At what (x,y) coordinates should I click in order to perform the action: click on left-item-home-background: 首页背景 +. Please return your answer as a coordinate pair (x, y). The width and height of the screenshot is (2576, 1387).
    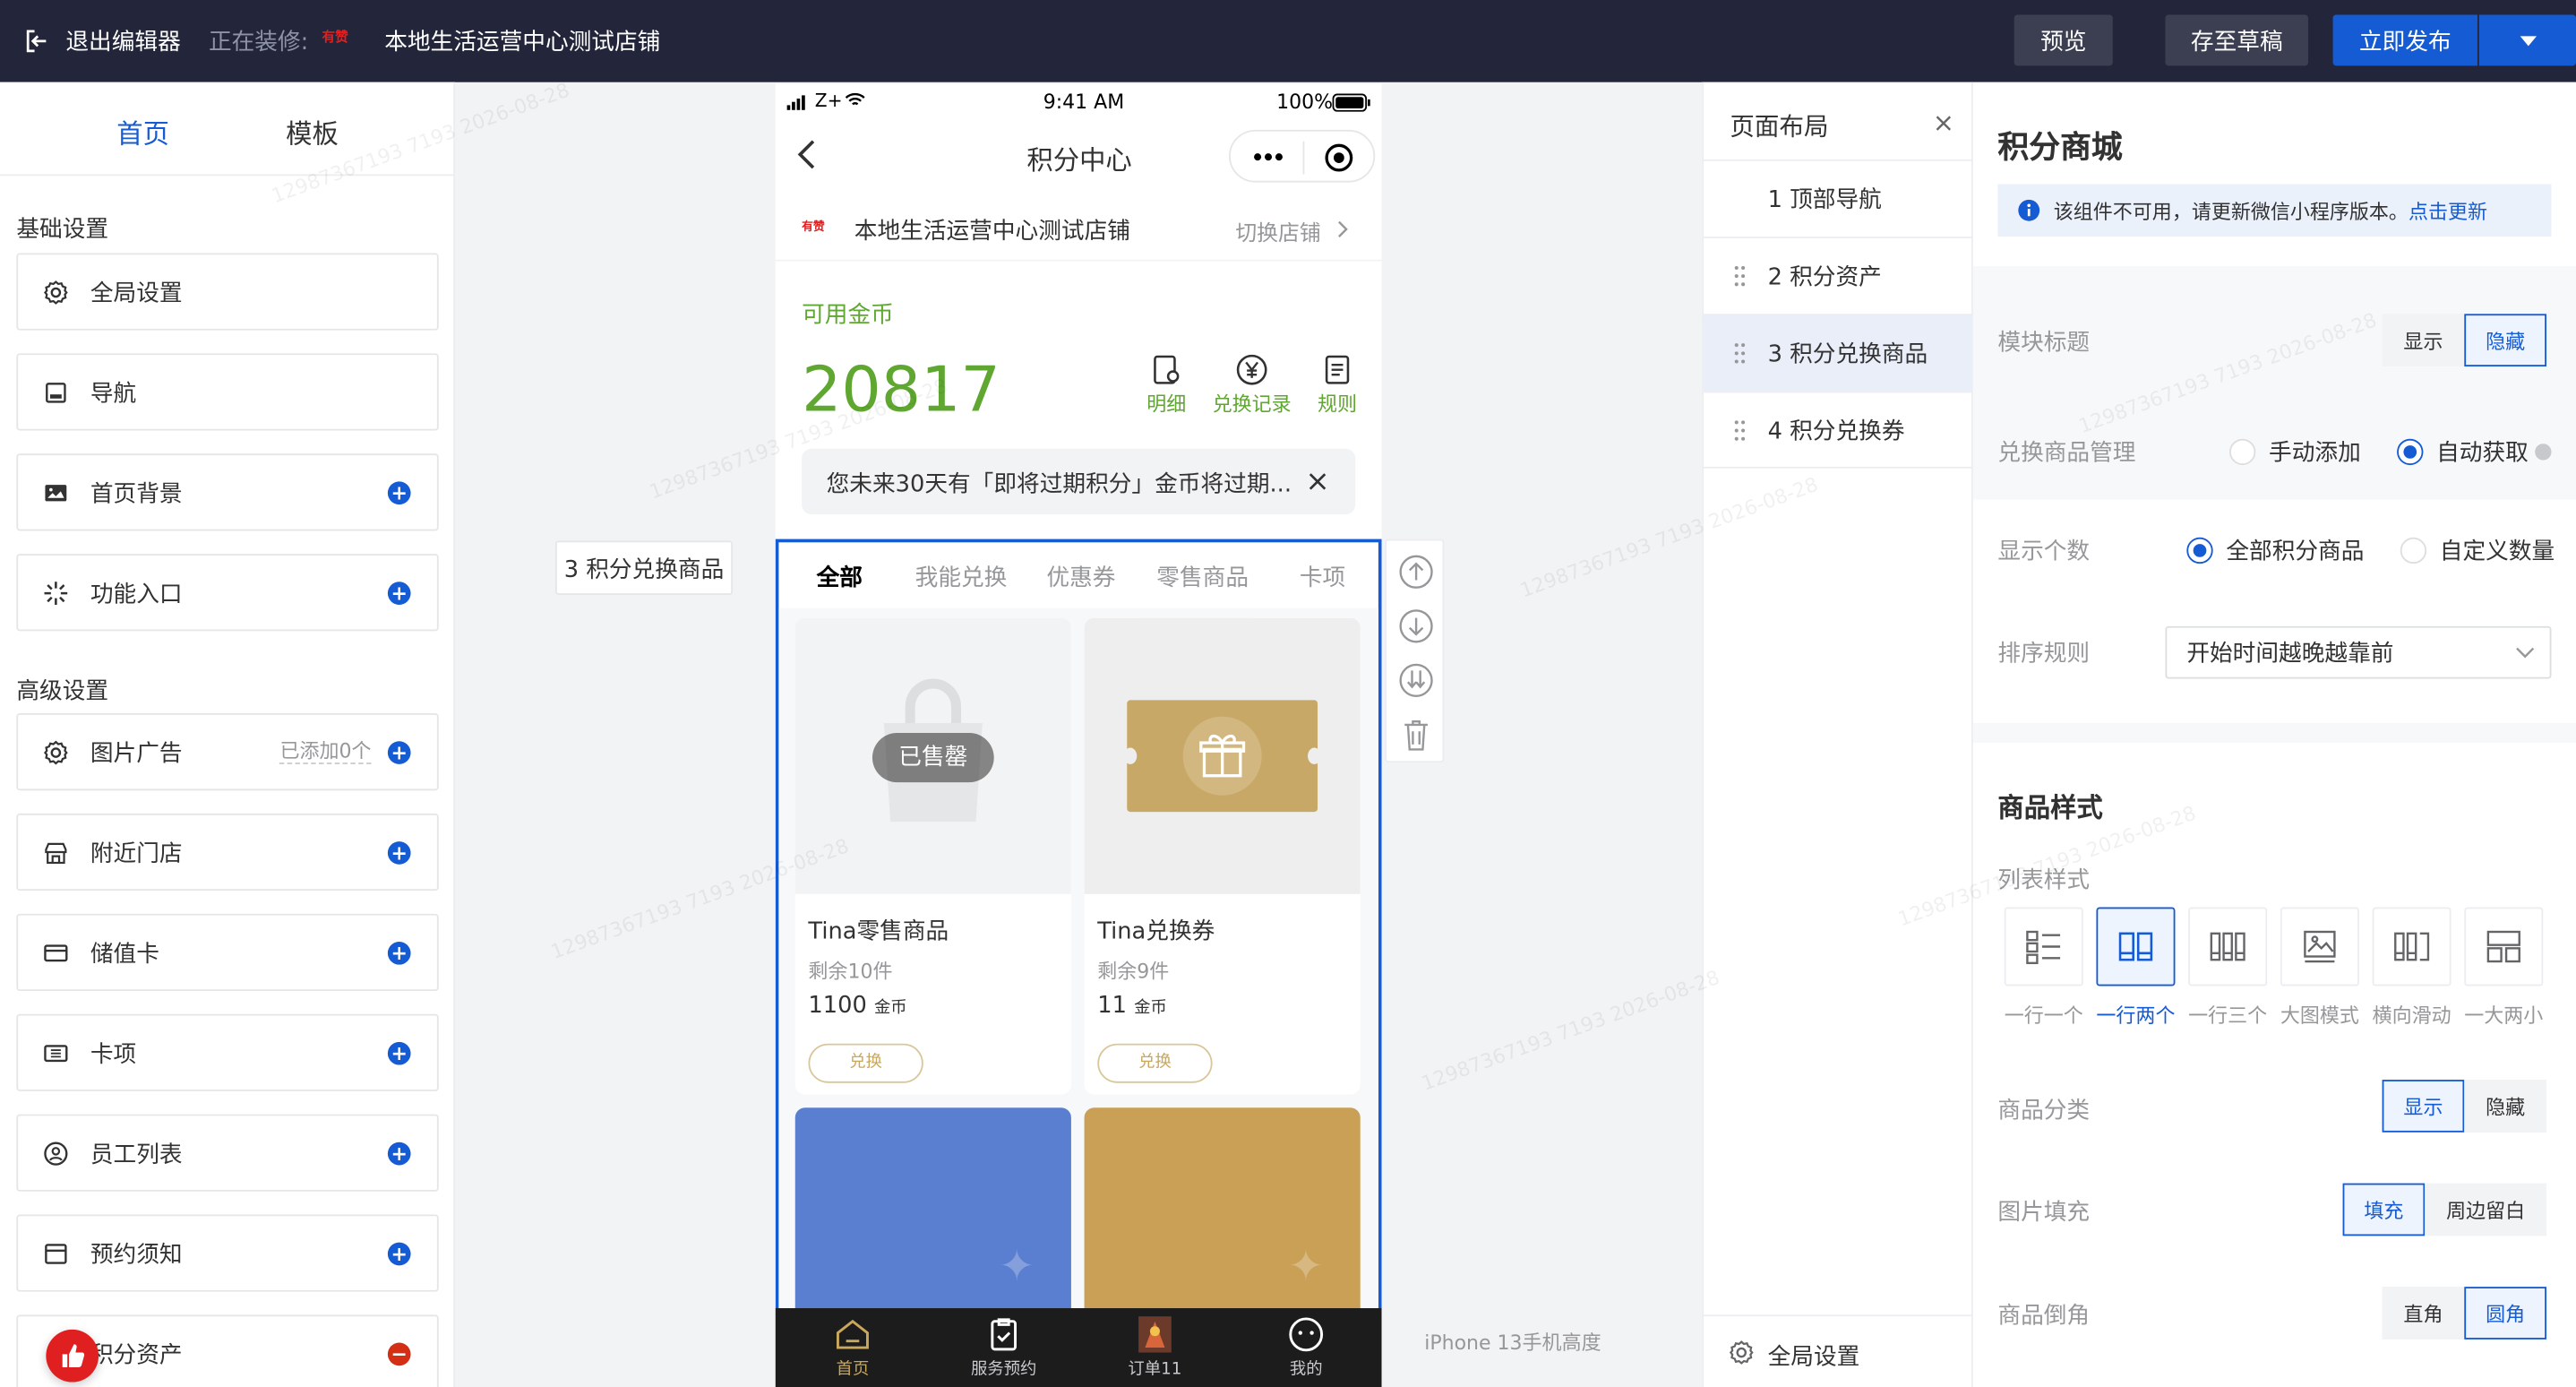
    Looking at the image, I should click on (227, 492).